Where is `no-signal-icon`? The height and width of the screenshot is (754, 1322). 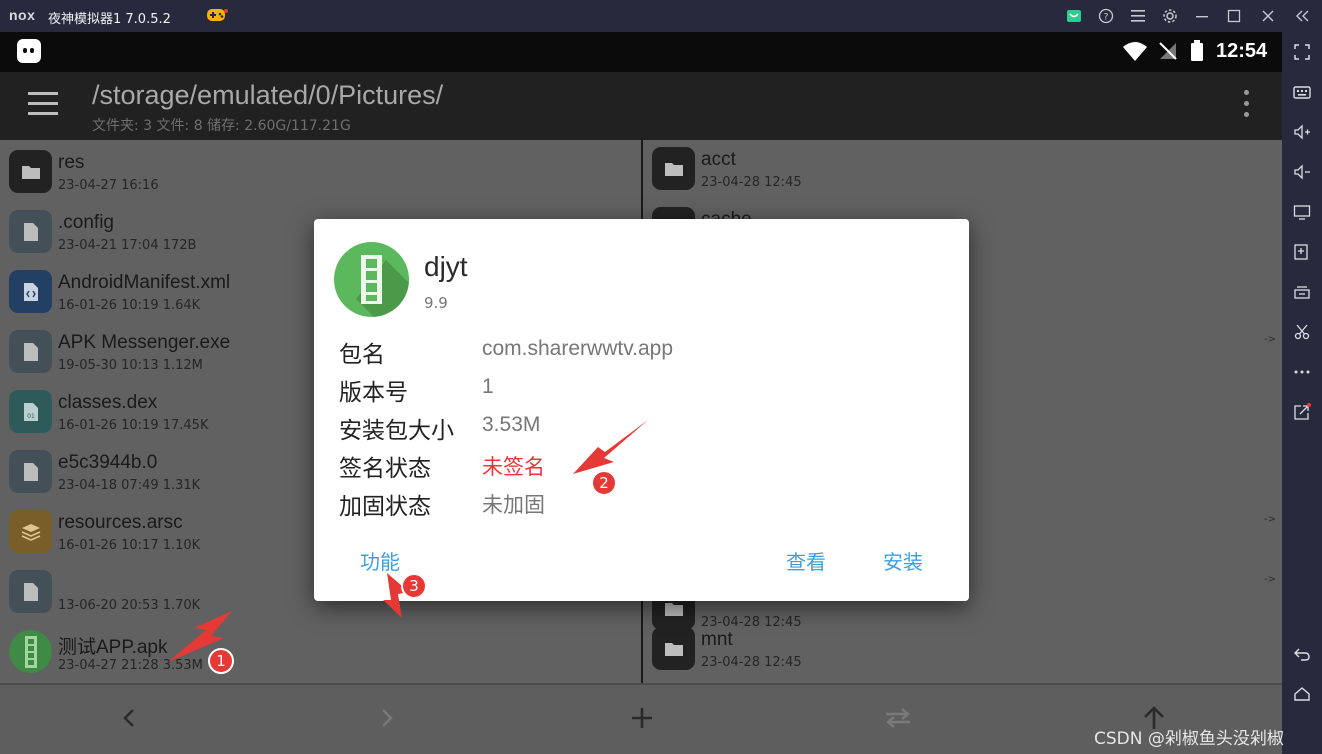 no-signal-icon is located at coordinates (1168, 51).